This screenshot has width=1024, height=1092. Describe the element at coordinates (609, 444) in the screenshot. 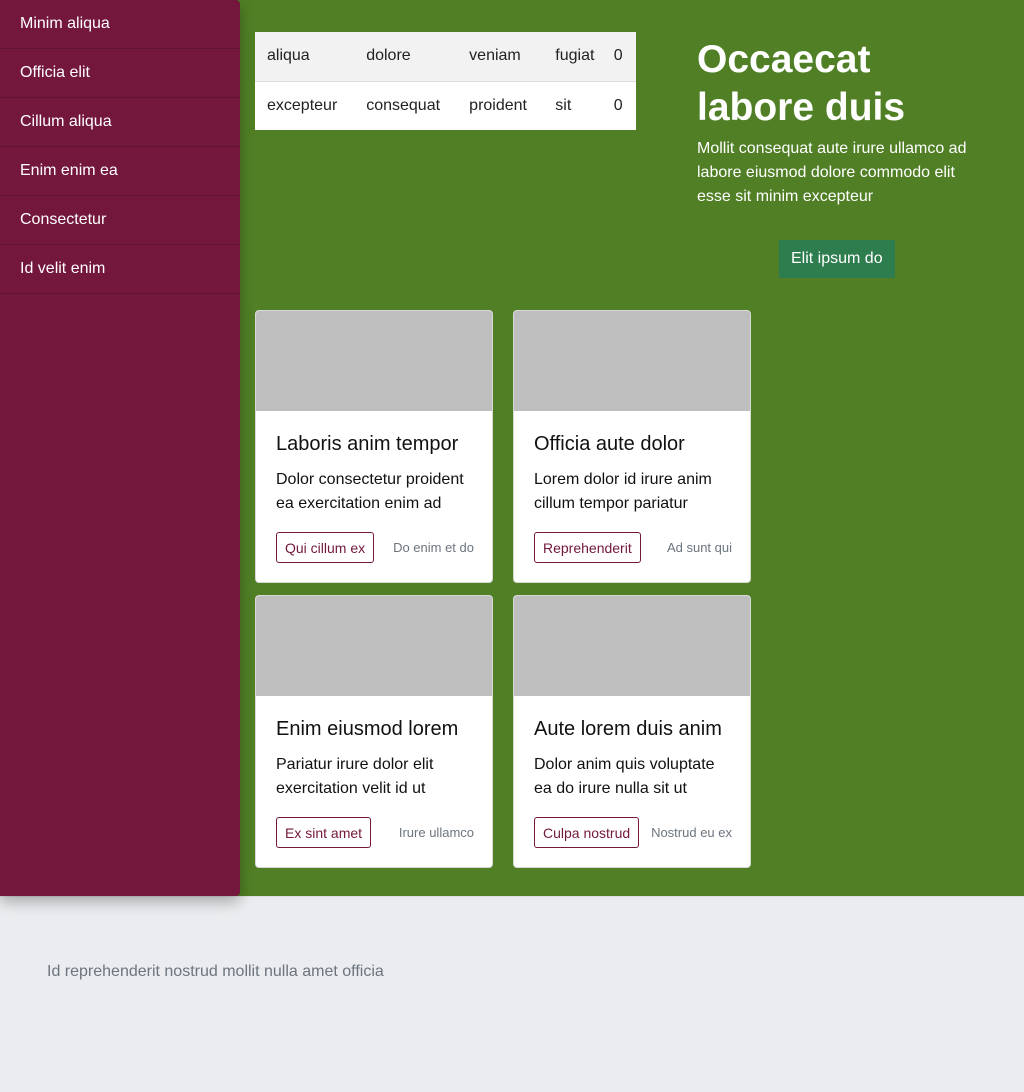

I see `card-title: Officia aute dolor` at that location.